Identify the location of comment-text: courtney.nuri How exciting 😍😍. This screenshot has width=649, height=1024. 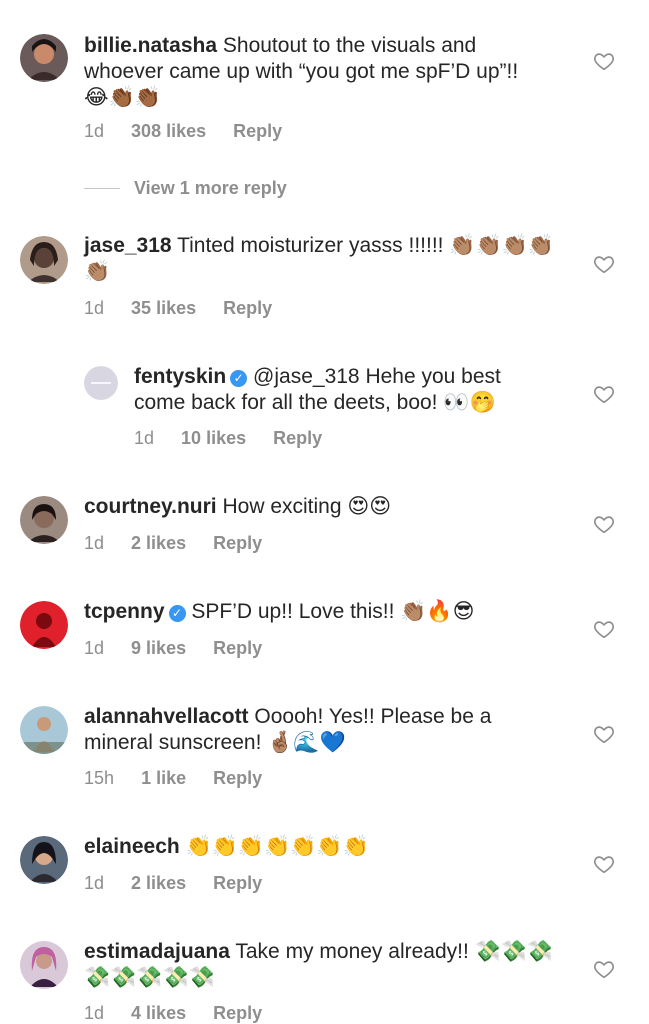
(319, 507).